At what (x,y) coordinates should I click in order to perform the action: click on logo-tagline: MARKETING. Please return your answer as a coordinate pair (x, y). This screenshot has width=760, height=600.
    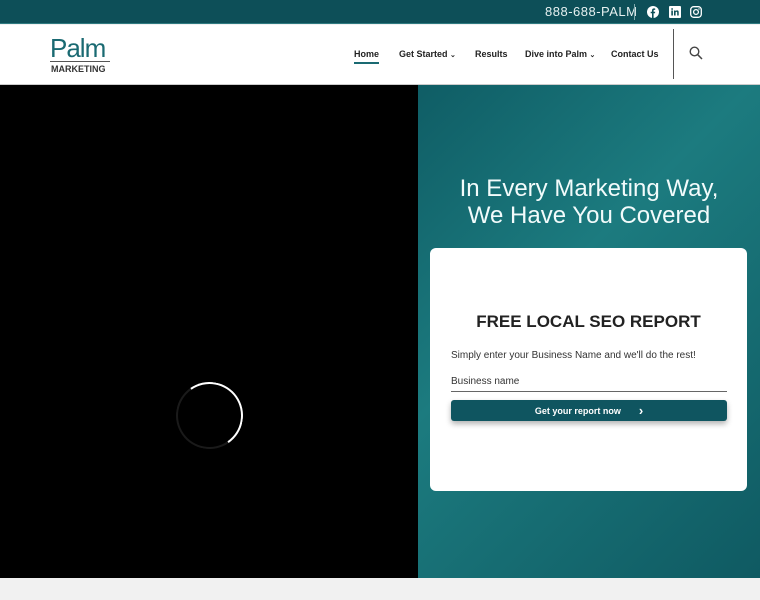
    Looking at the image, I should click on (78, 69).